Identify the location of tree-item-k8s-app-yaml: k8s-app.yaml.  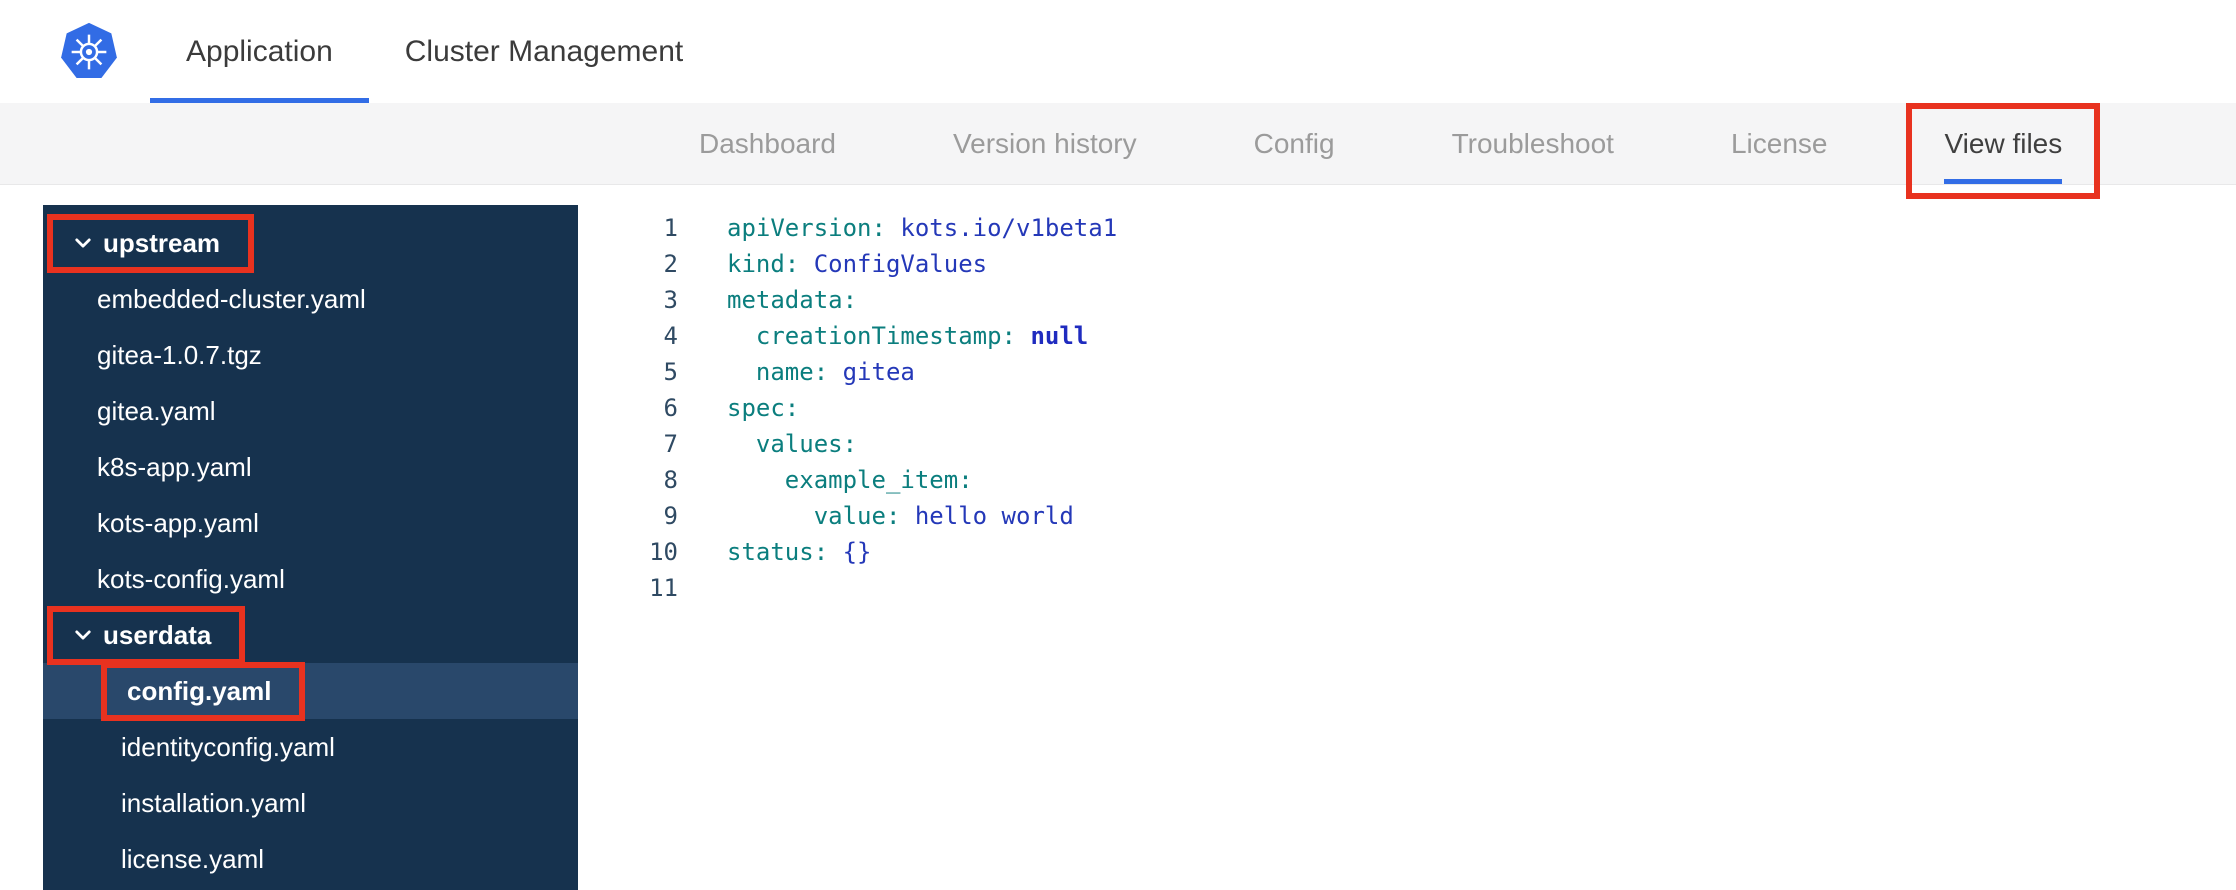
(310, 467).